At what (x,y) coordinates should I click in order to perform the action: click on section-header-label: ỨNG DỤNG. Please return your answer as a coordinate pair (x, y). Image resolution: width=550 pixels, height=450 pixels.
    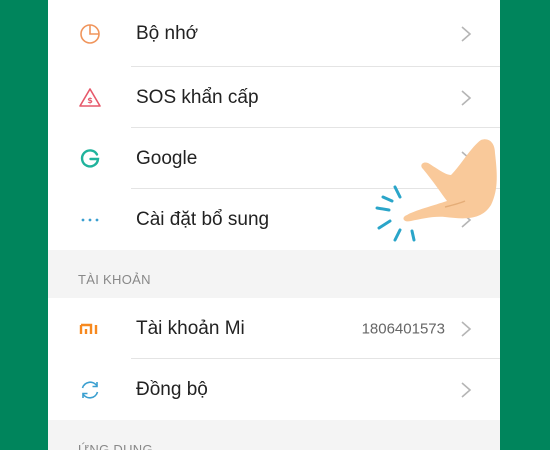
    Looking at the image, I should click on (115, 446).